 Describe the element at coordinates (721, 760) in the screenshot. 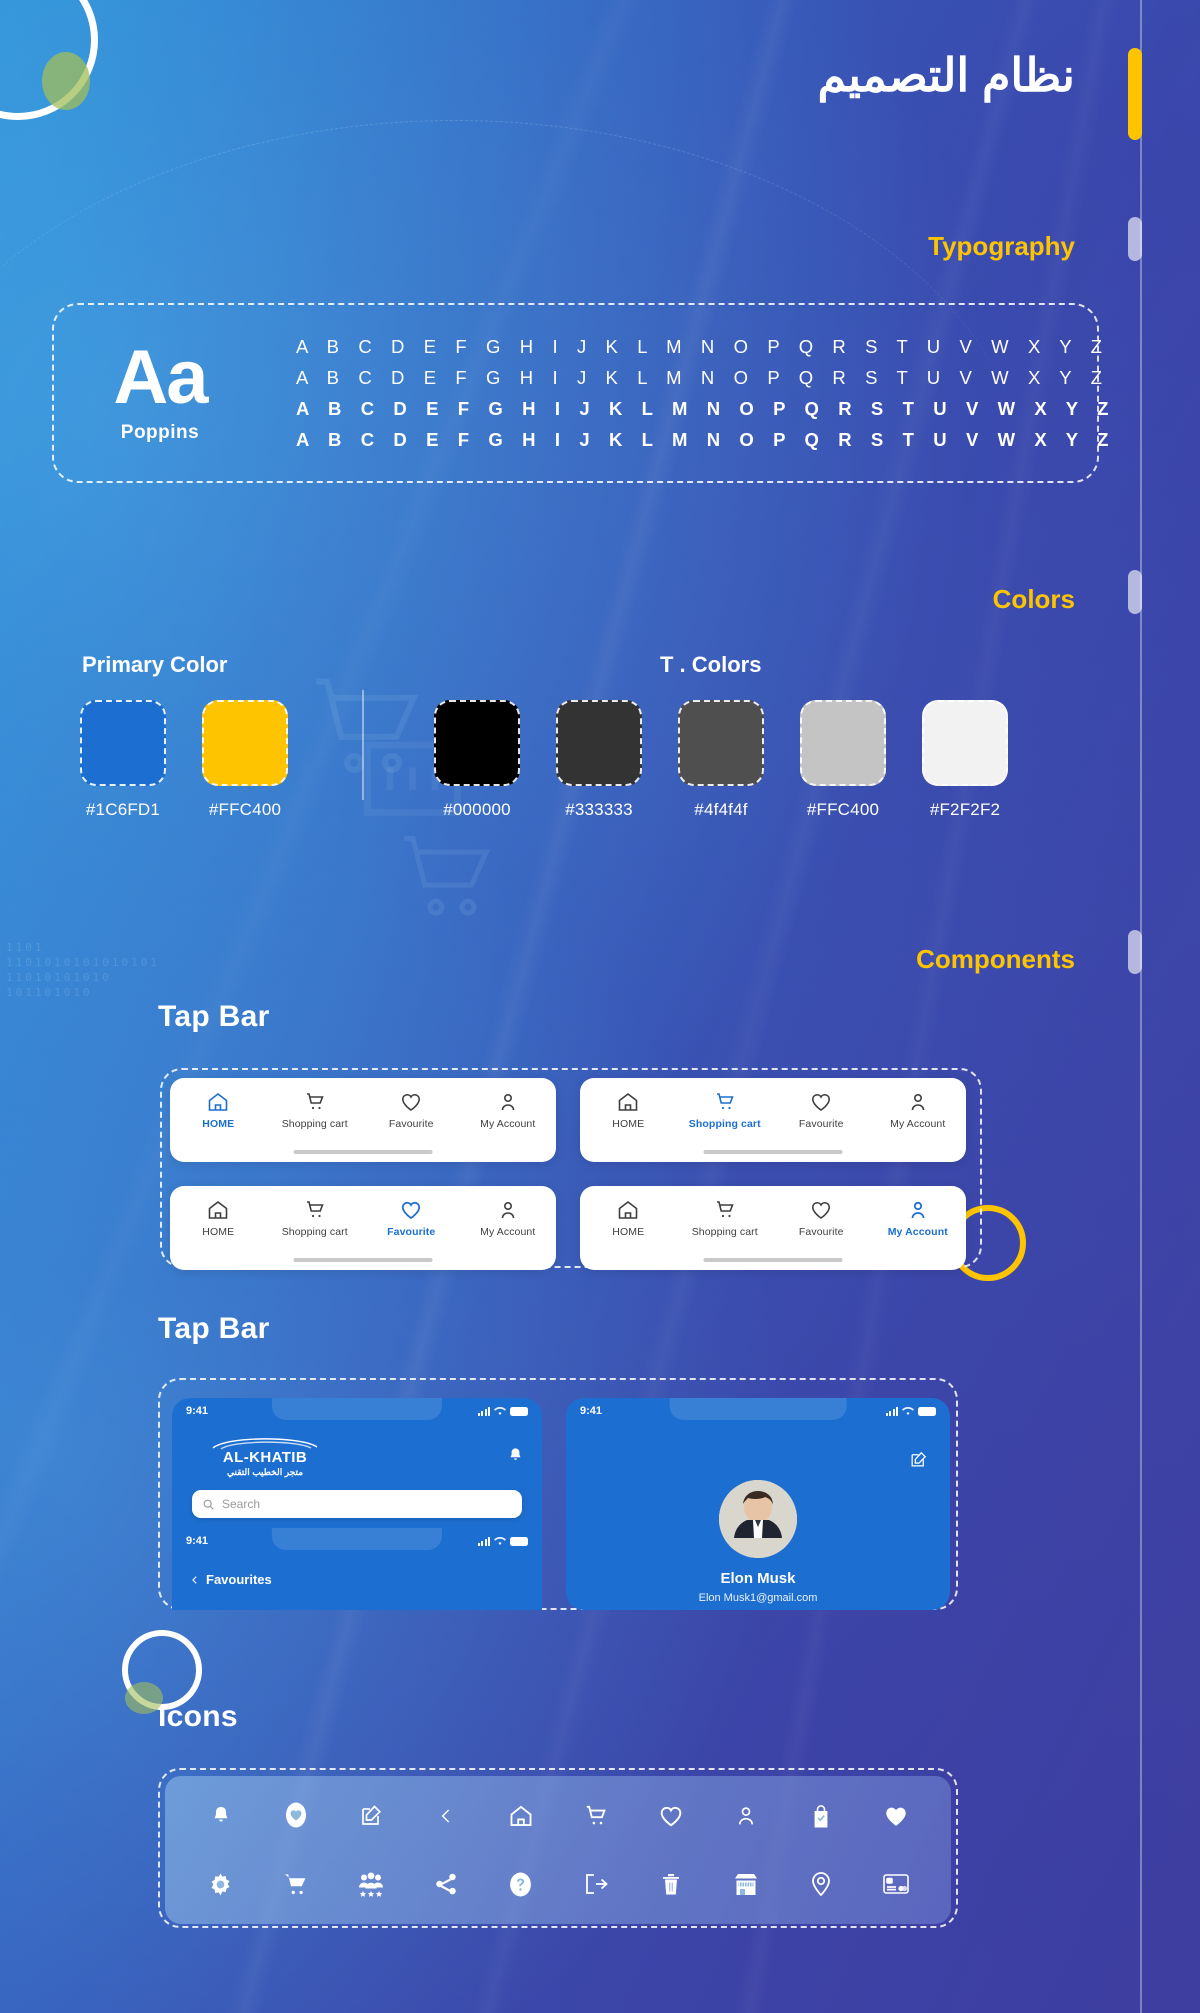

I see `swatch-tcolor-3: #4f4f4f` at that location.